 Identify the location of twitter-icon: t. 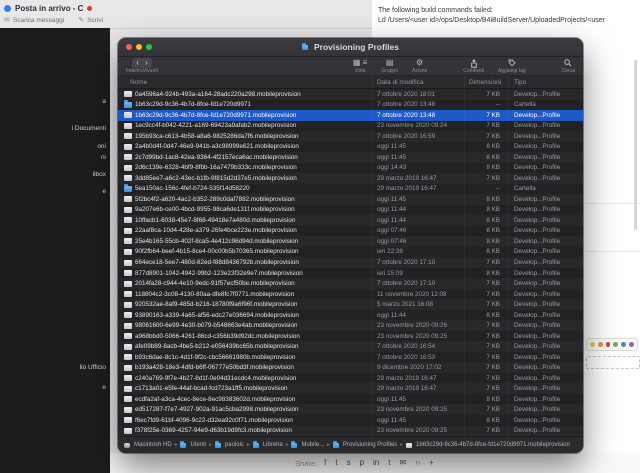
(336, 463).